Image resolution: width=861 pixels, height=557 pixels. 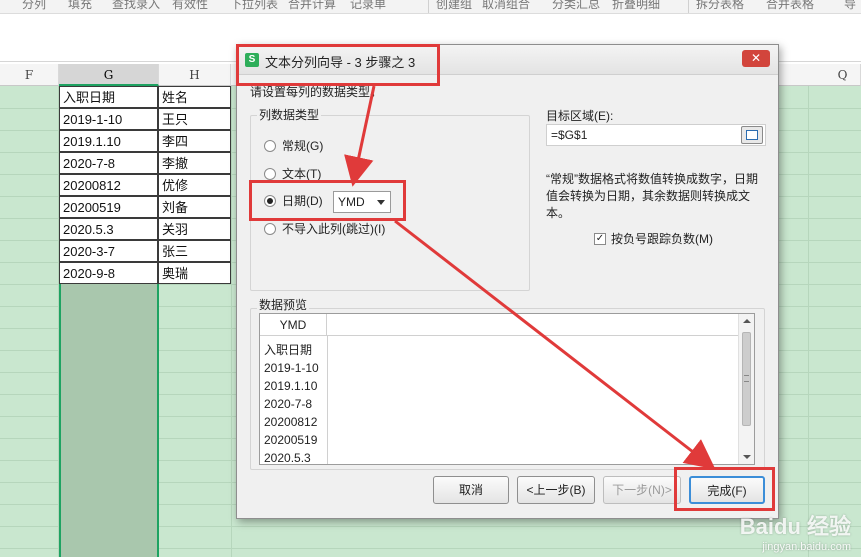 I want to click on watermark-url: jingyan.baidu.com, so click(x=806, y=547).